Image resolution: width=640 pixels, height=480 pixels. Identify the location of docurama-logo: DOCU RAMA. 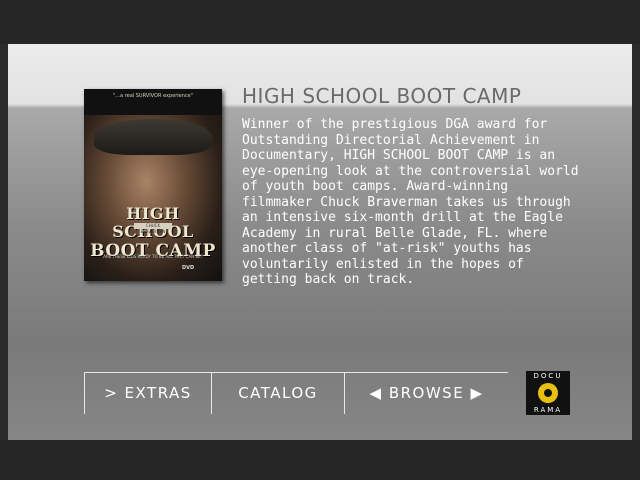
(548, 393).